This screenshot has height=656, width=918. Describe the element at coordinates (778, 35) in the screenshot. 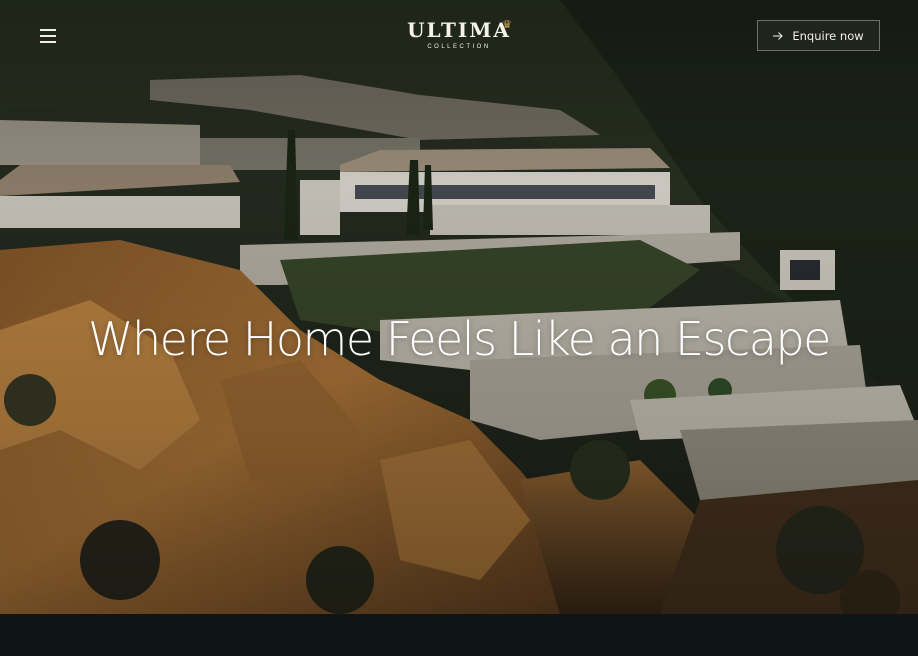

I see `arrow-right-icon` at that location.